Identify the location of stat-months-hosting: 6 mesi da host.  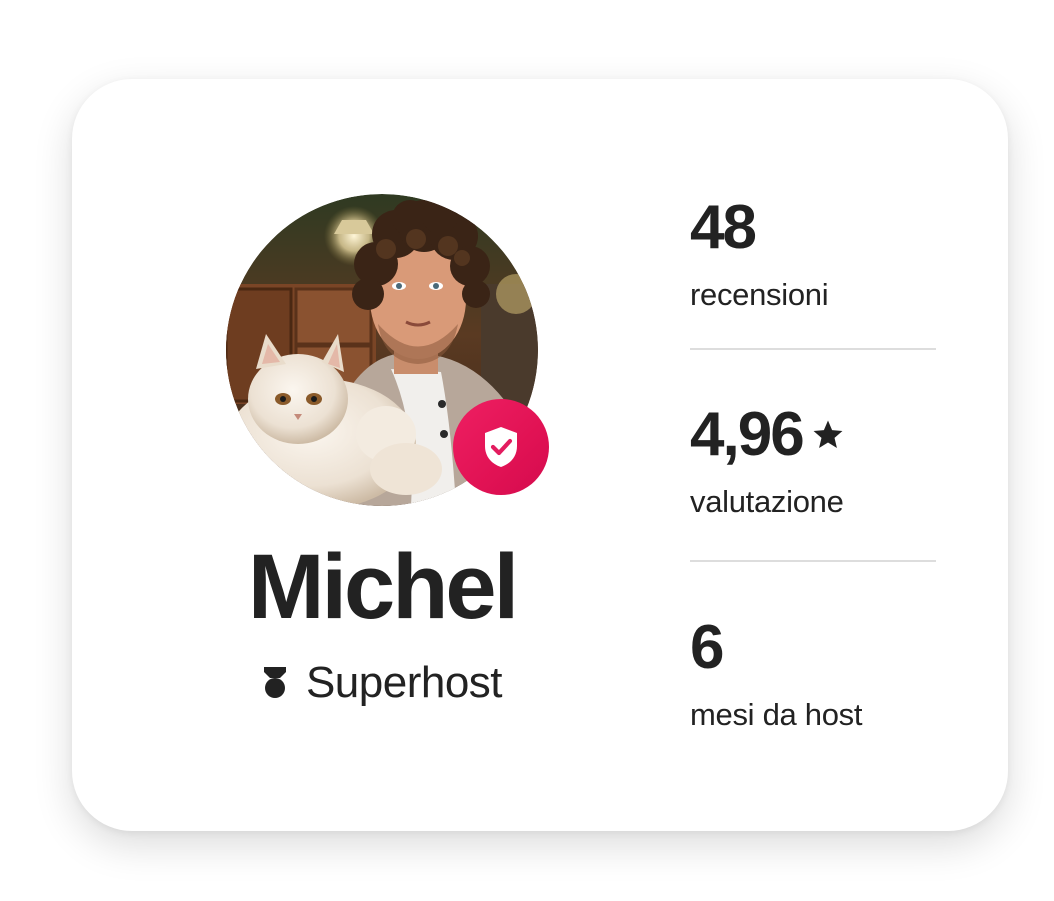
(813, 674).